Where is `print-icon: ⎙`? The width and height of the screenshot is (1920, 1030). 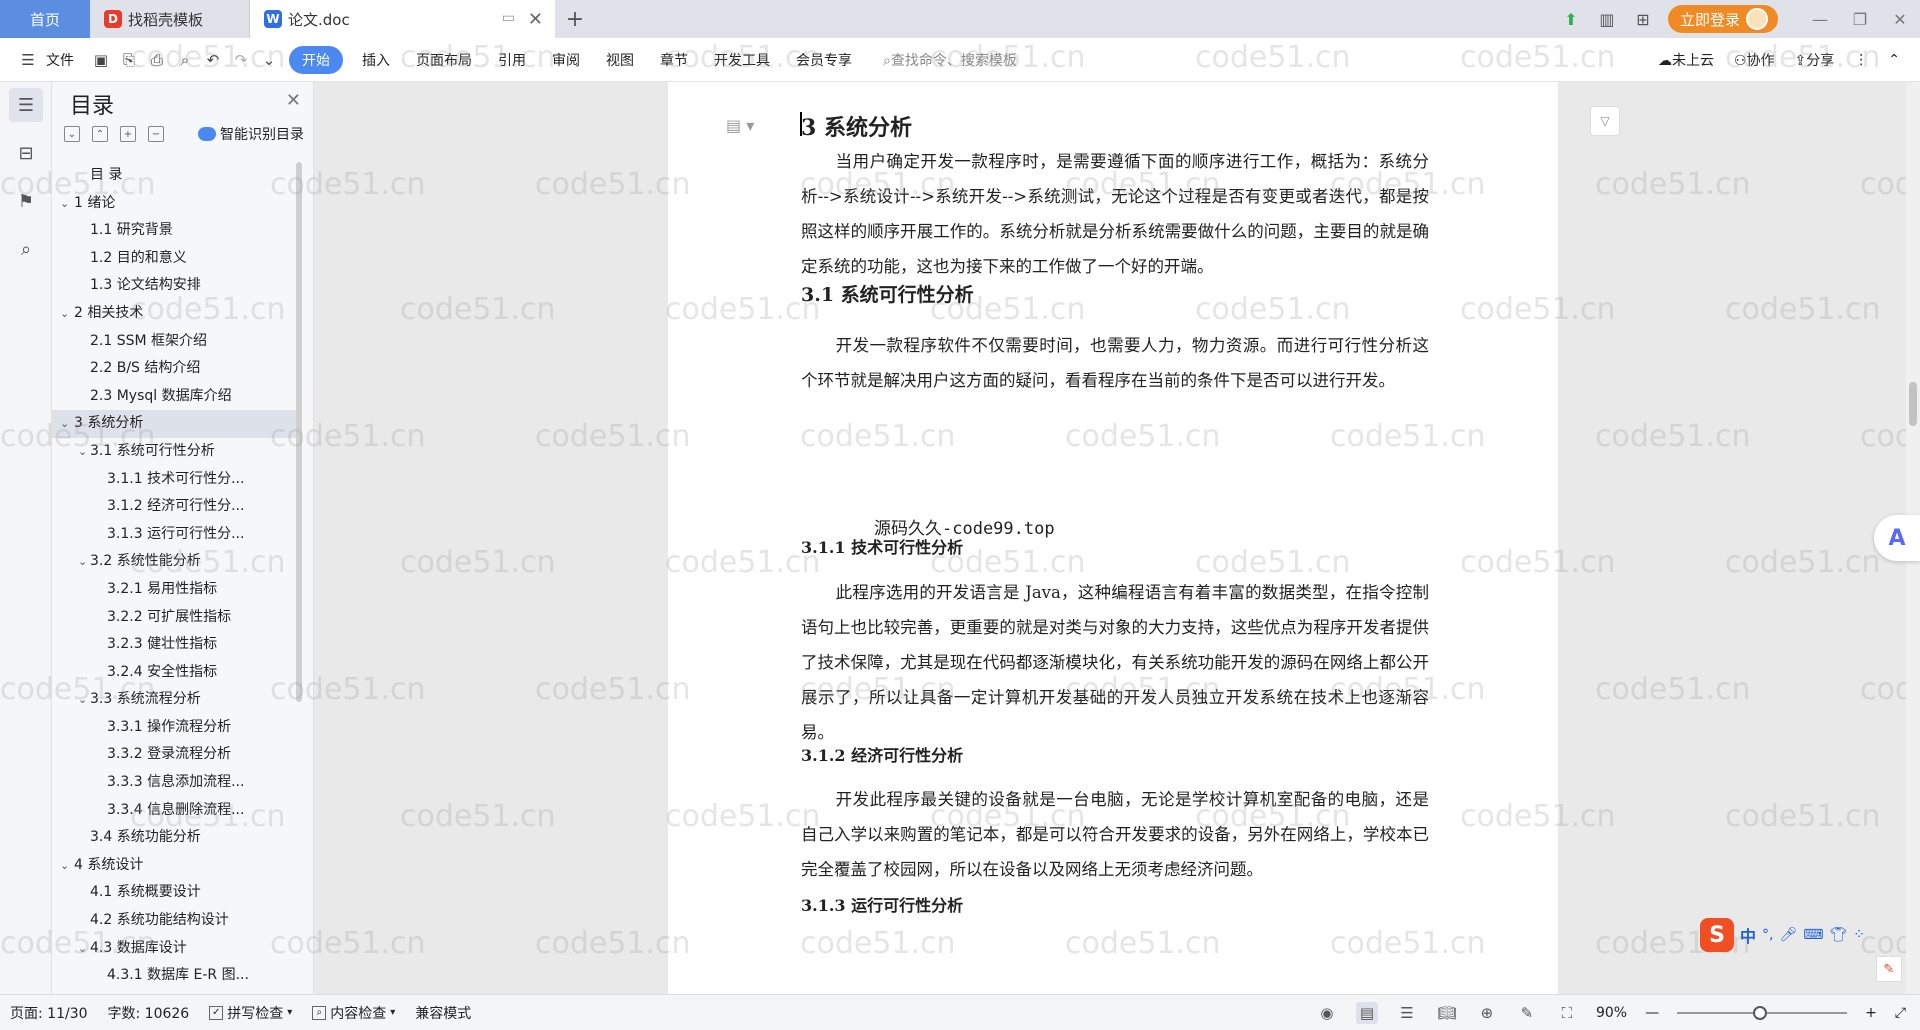 print-icon: ⎙ is located at coordinates (157, 60).